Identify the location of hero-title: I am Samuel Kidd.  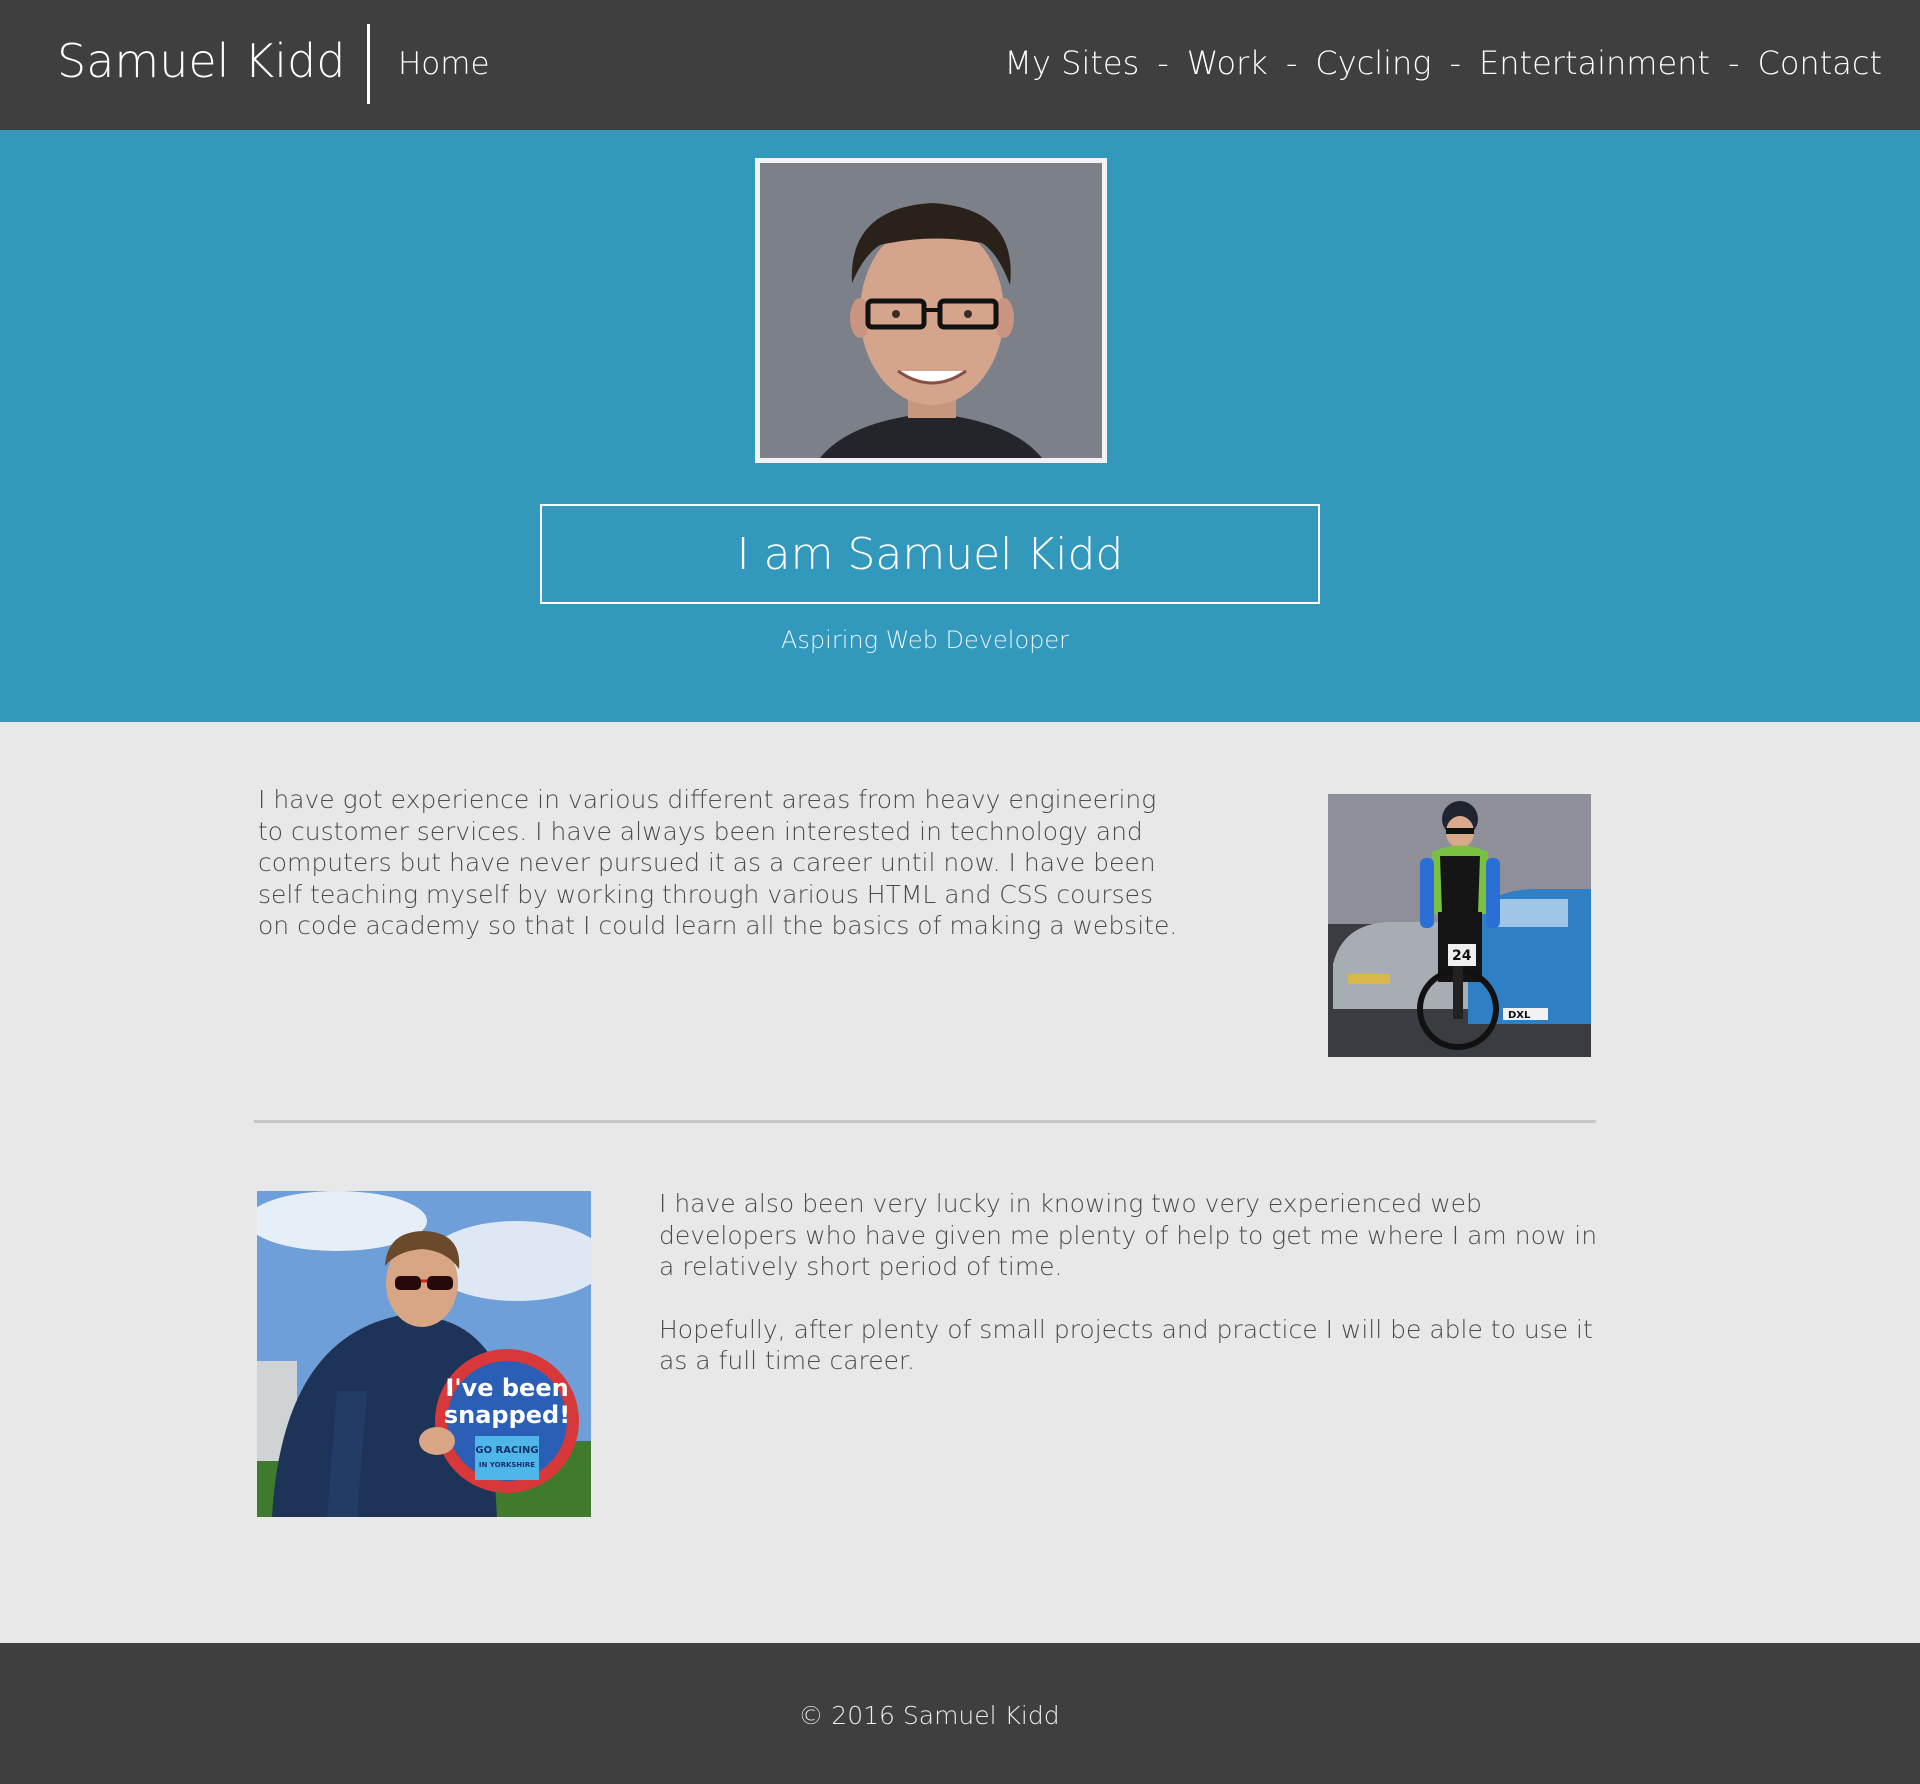
(930, 554).